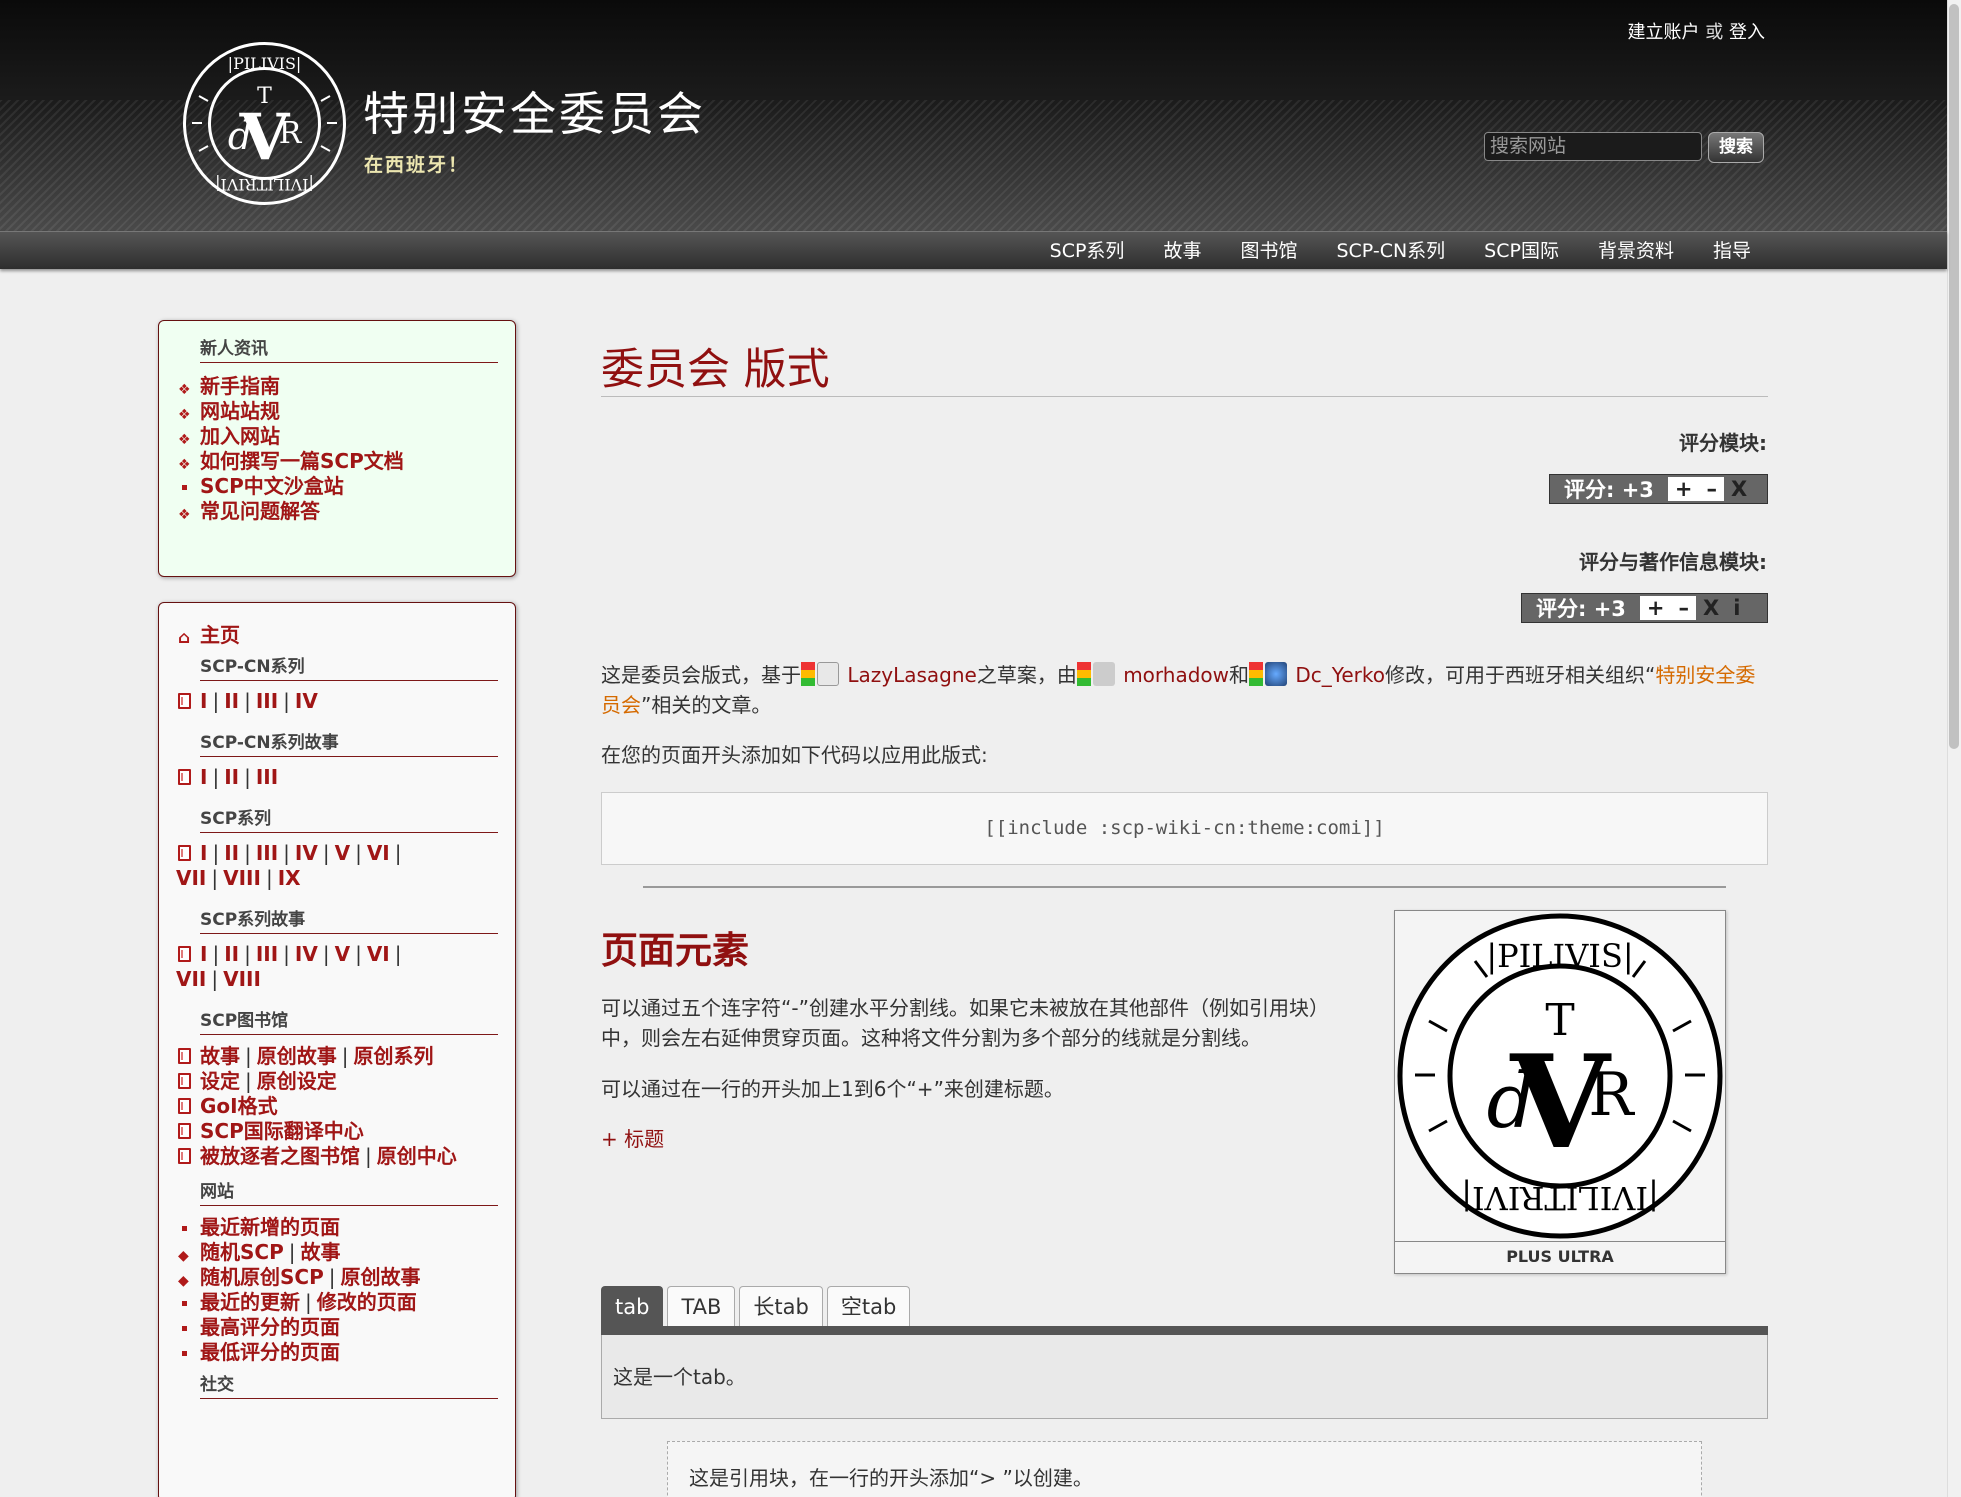 The width and height of the screenshot is (1961, 1497). I want to click on tab-4: 空tab, so click(868, 1306).